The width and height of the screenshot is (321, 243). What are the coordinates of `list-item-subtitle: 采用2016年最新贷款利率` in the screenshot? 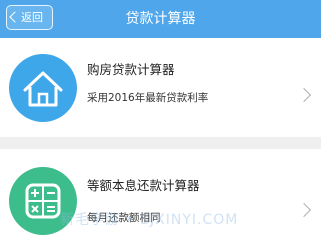 It's located at (148, 98).